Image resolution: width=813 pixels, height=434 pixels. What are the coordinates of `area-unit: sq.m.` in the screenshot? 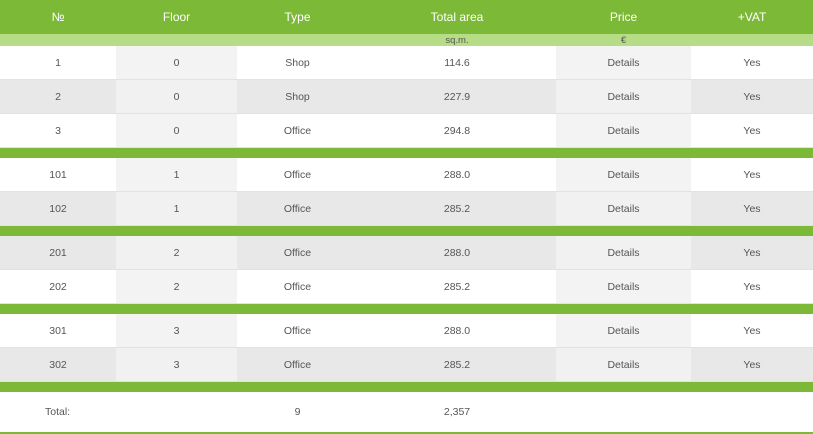 It's located at (457, 40).